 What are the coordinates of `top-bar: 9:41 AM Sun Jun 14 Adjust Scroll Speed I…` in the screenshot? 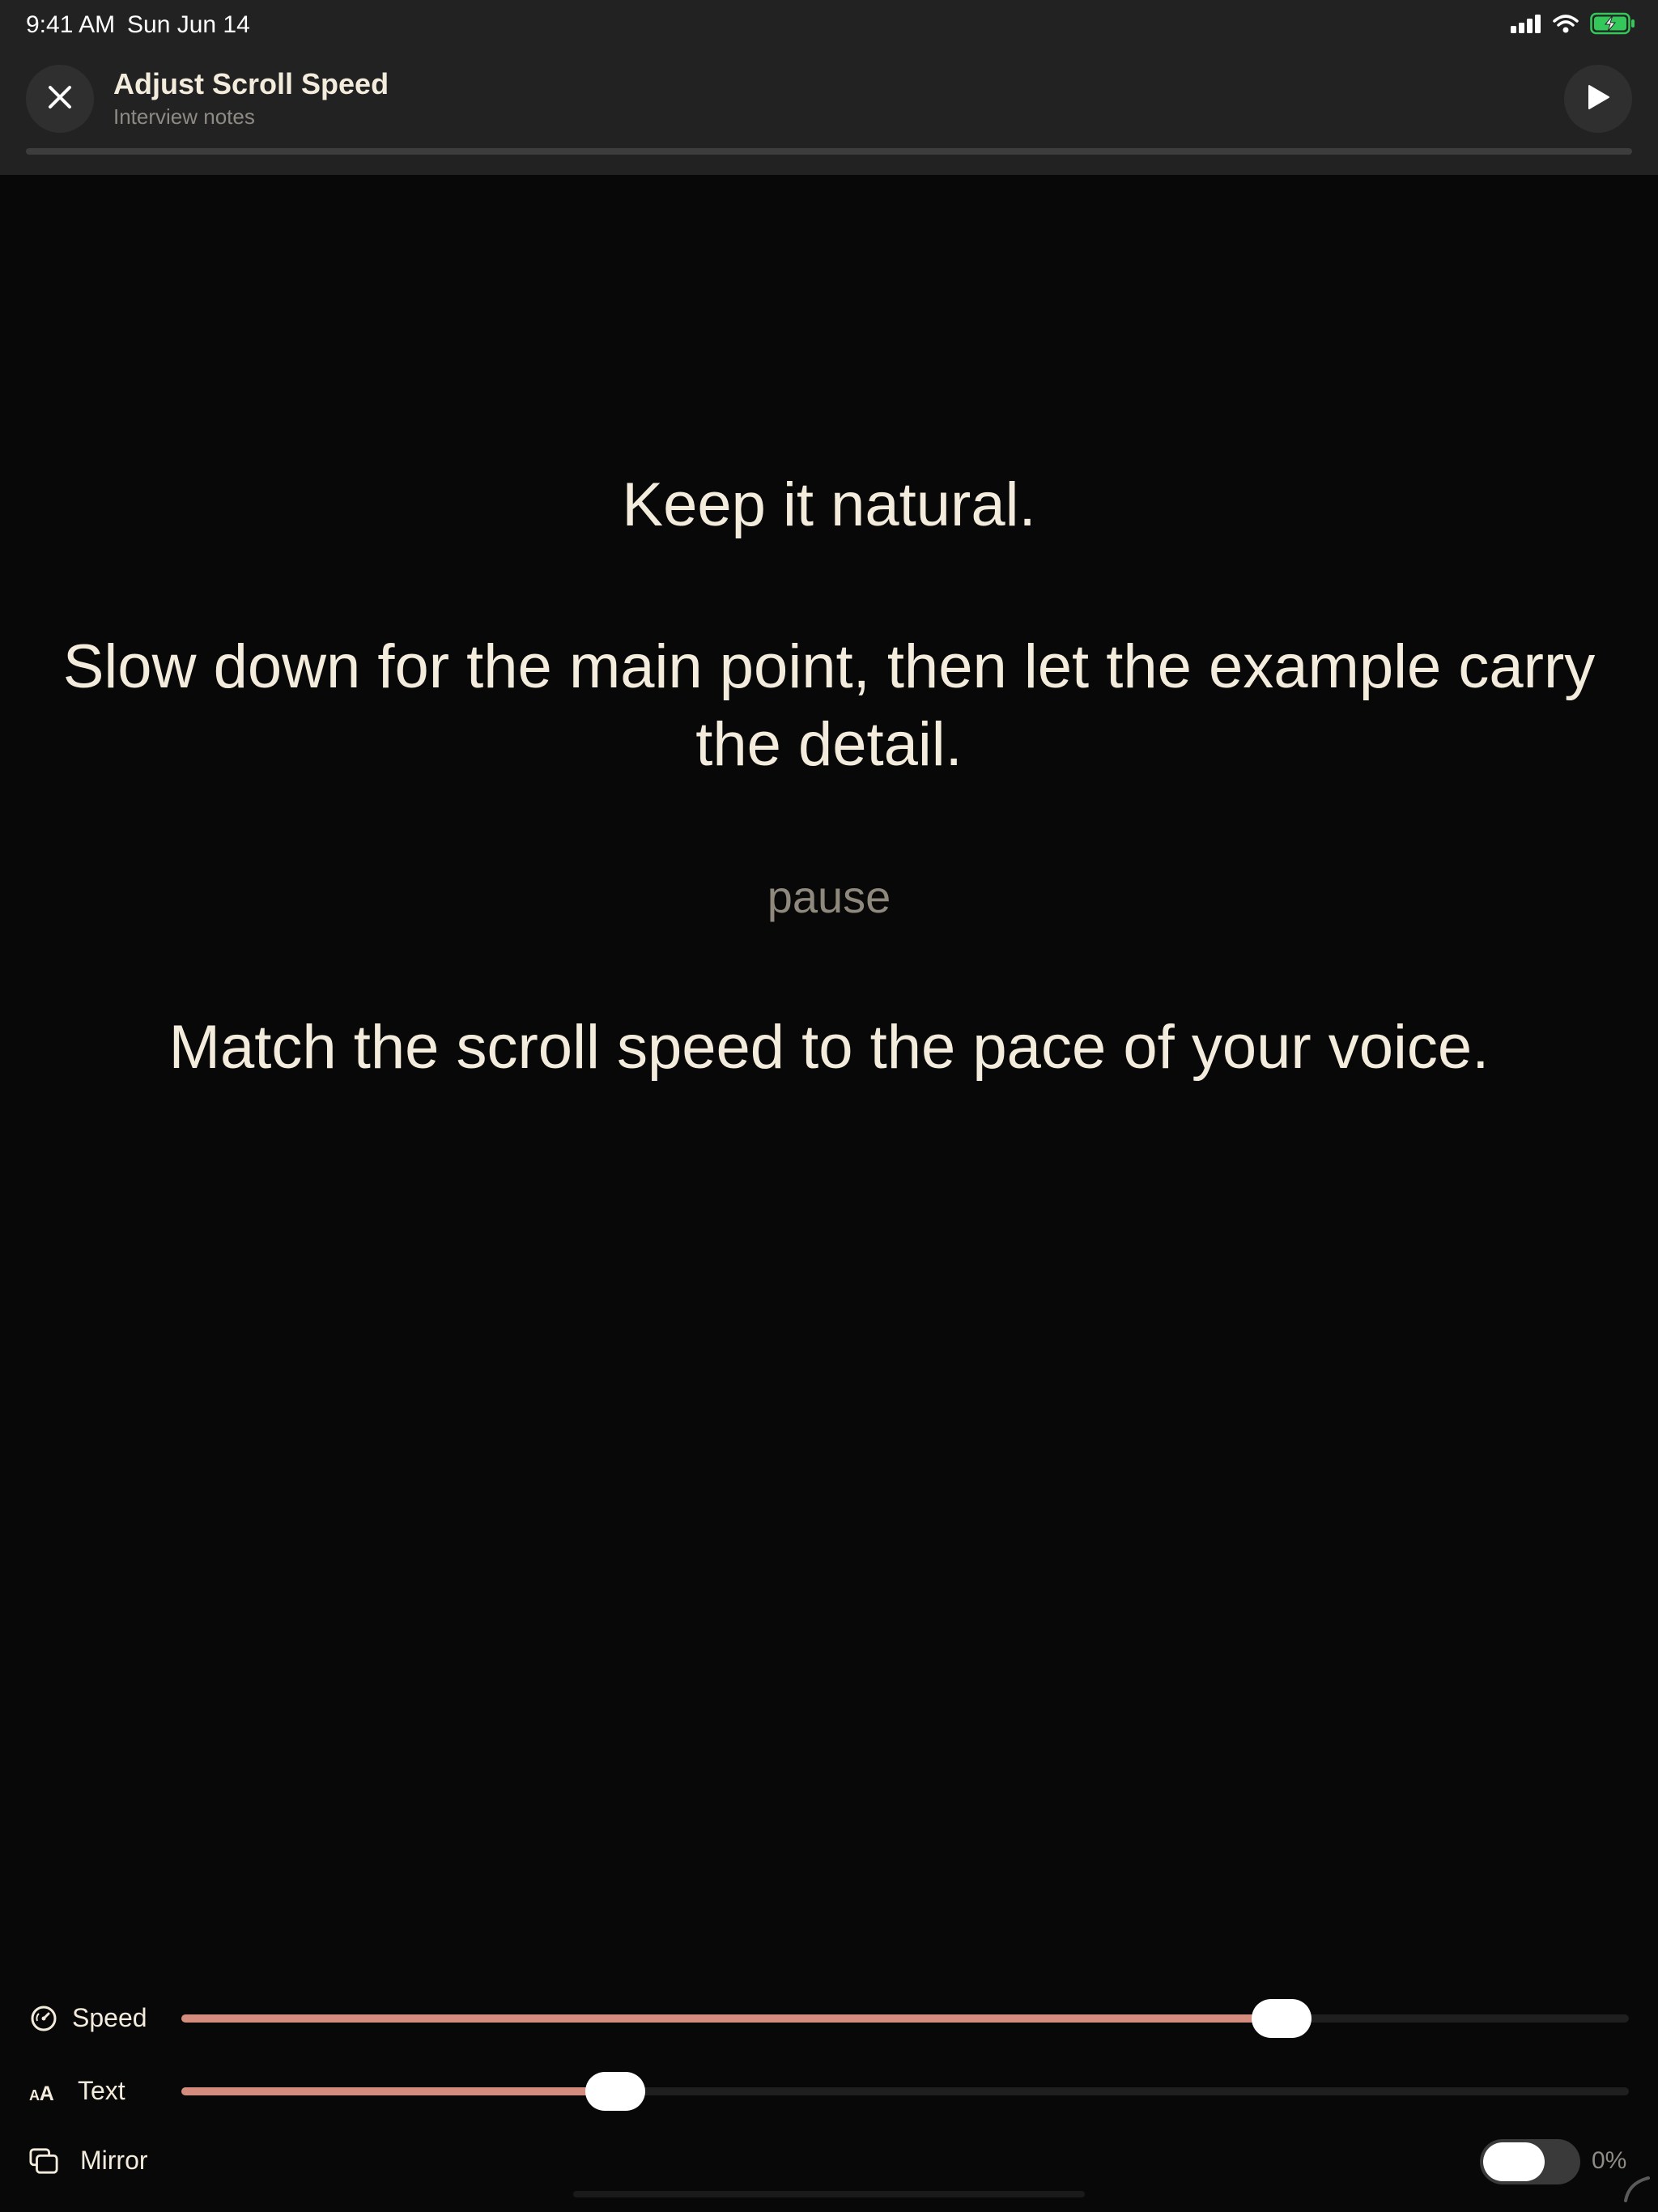 It's located at (829, 87).